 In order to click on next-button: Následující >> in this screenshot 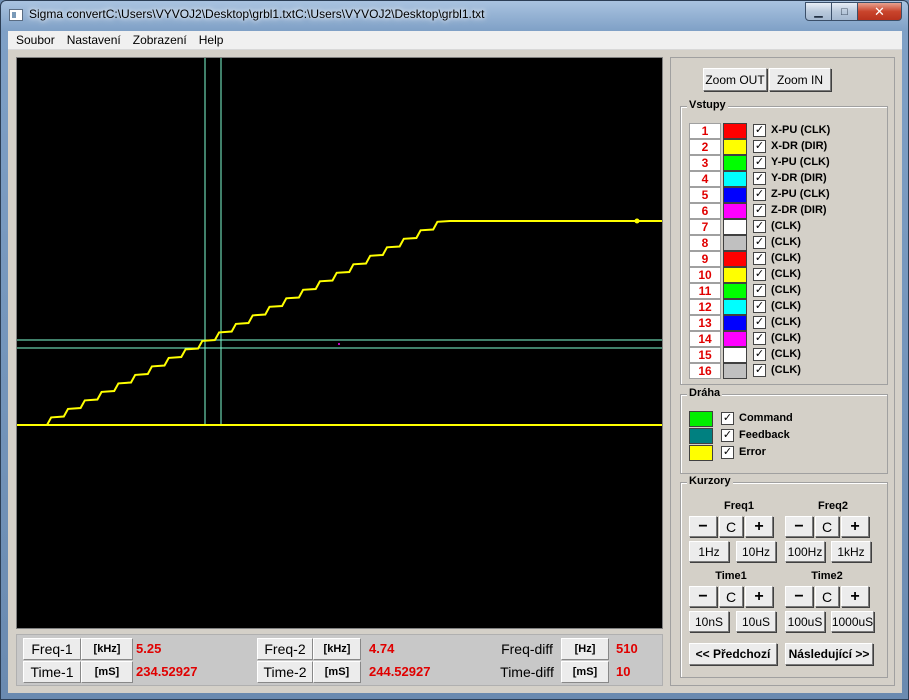, I will do `click(829, 654)`.